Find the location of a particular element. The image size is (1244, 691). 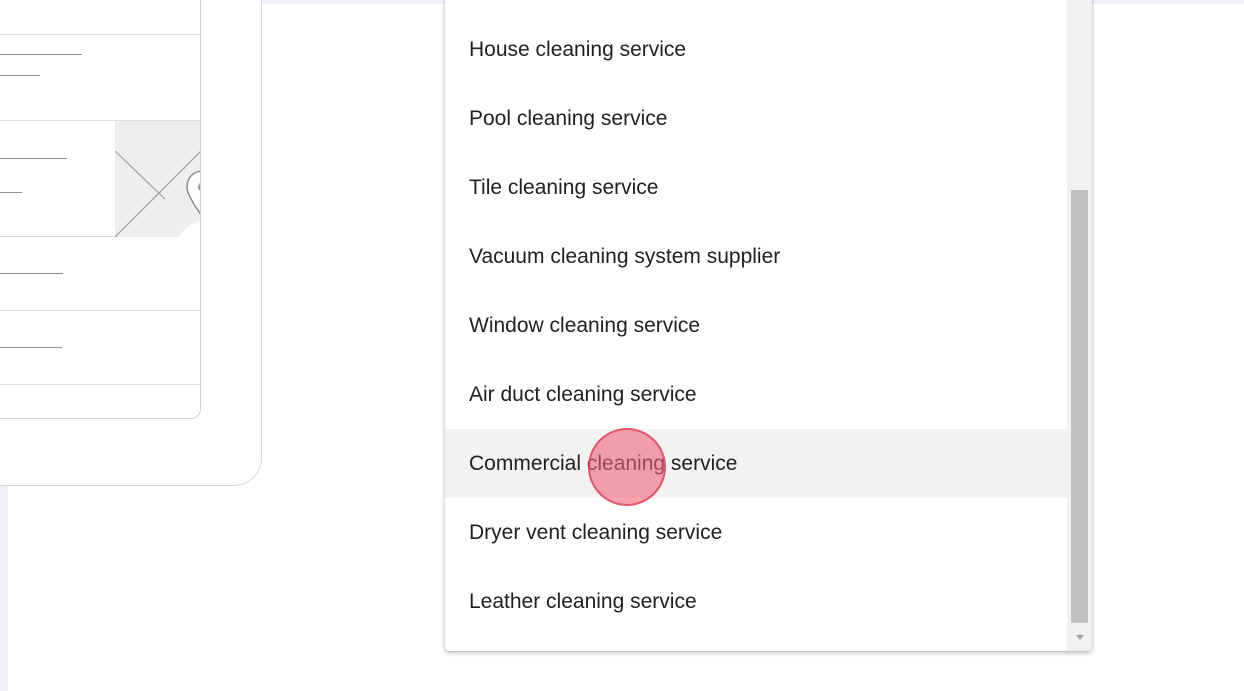

option-commercial-cleaning-service: Commercial cleaning service is located at coordinates (756, 463).